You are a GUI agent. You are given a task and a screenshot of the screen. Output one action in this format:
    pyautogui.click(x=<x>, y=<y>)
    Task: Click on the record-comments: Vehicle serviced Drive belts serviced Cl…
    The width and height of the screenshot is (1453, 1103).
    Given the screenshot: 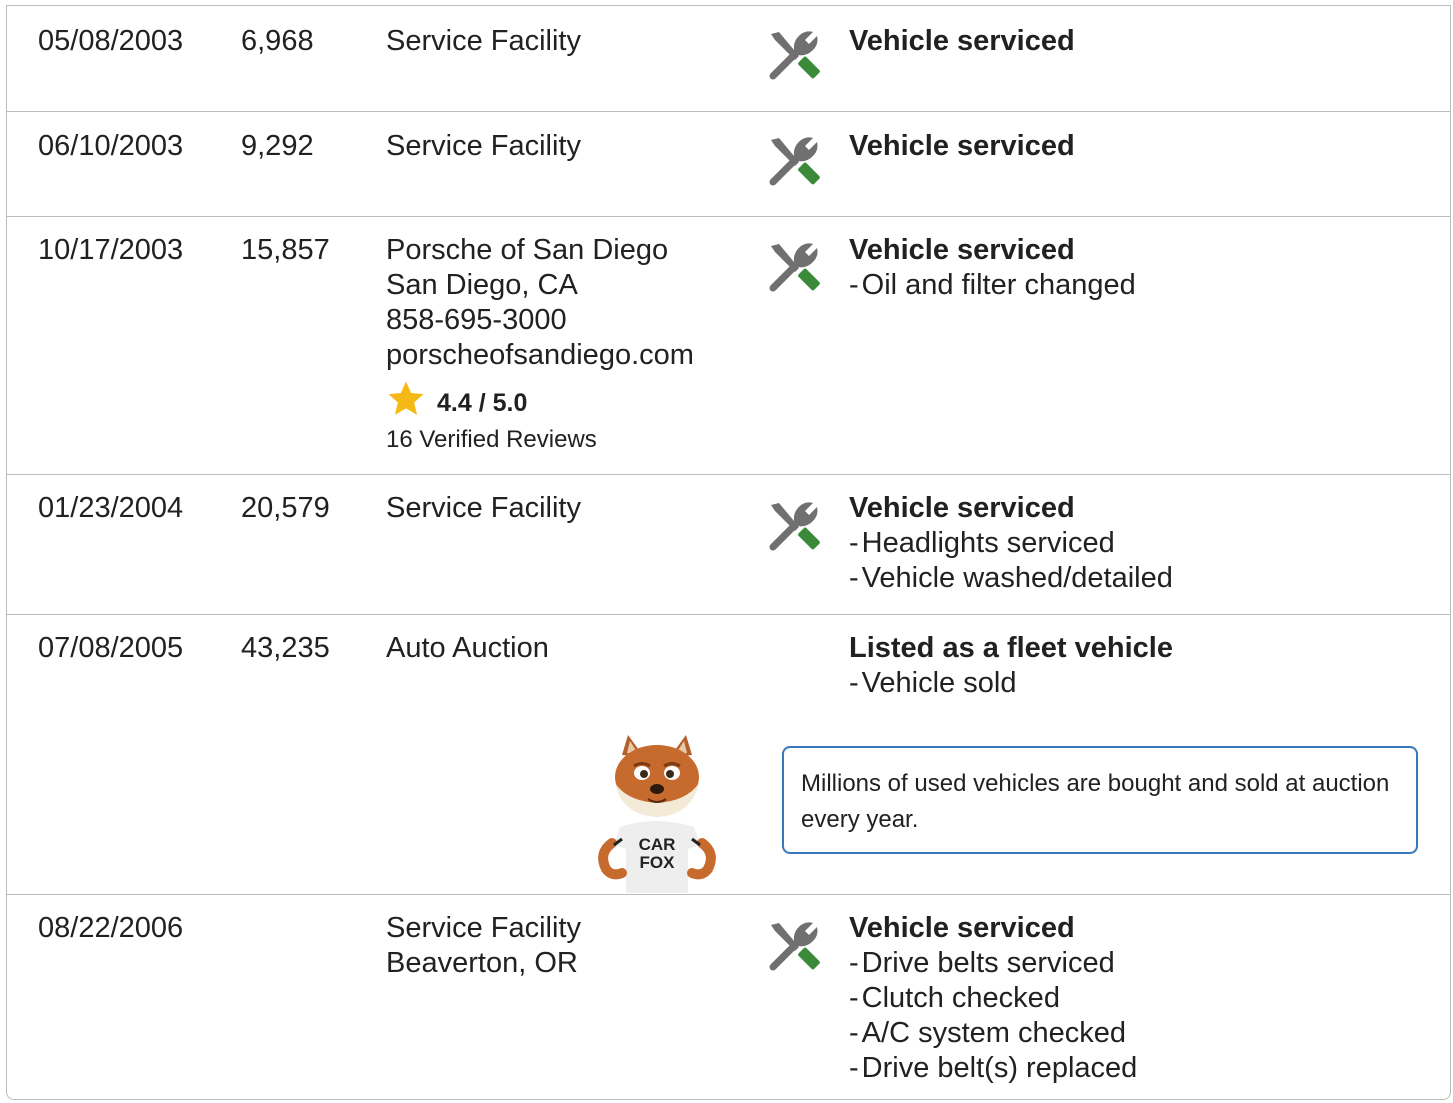 What is the action you would take?
    pyautogui.click(x=1144, y=998)
    